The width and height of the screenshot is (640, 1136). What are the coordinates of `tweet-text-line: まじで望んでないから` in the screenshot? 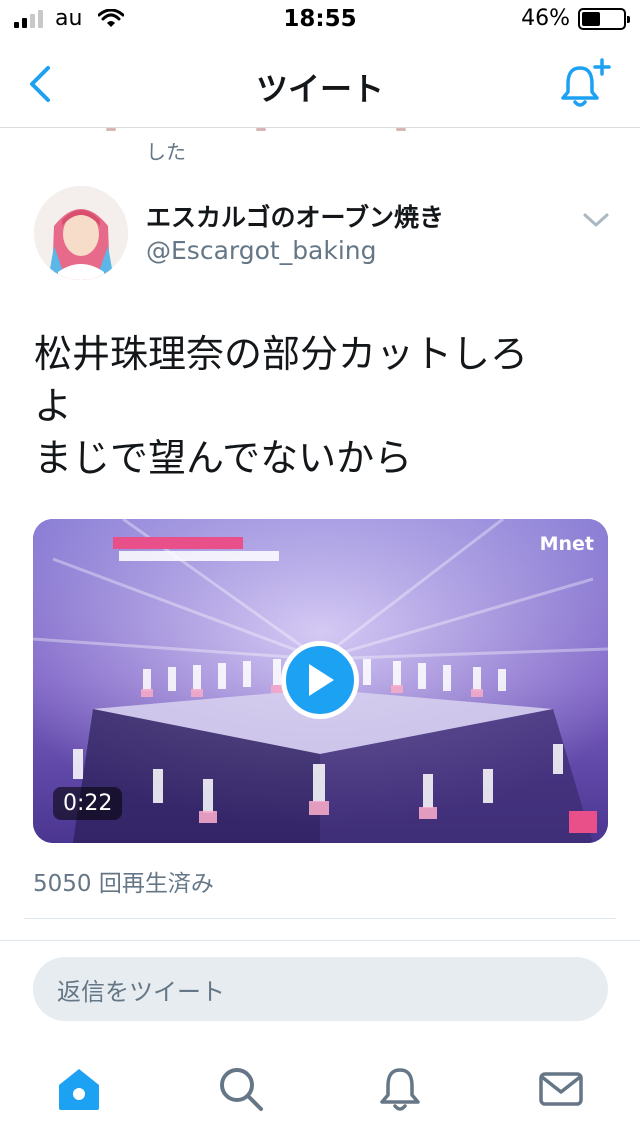 It's located at (223, 458).